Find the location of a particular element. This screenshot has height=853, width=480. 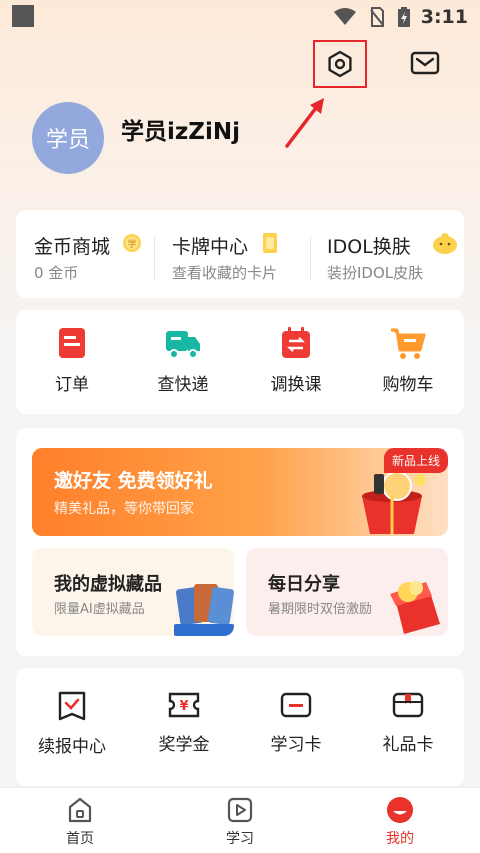

quick-link-coin-mall: 金币商城 学 0 金币 is located at coordinates (86, 254).